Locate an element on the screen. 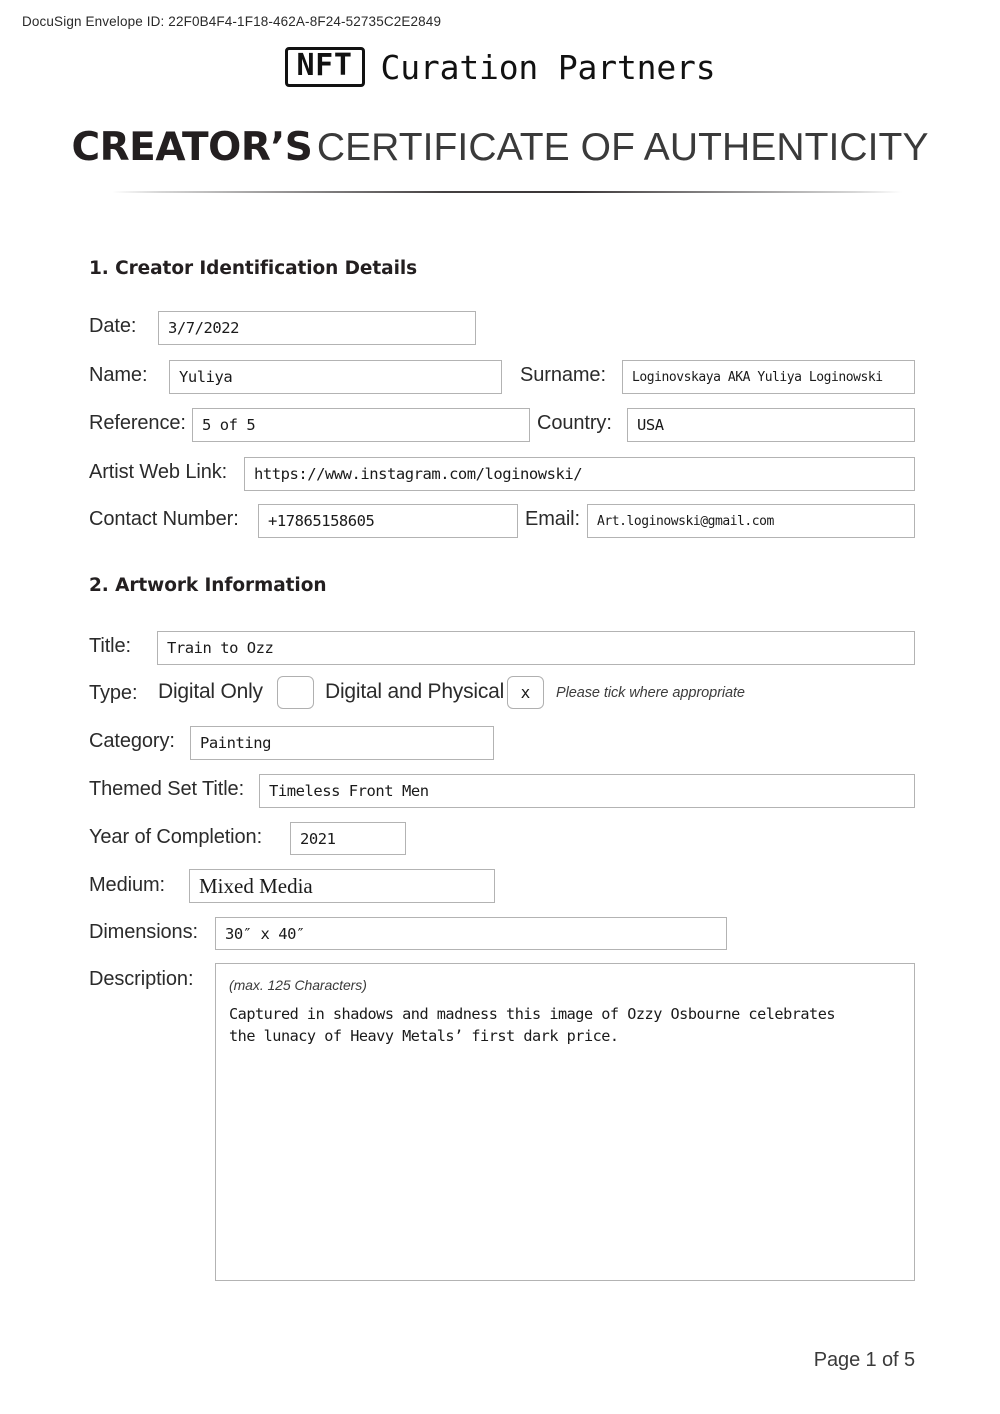 The height and width of the screenshot is (1414, 1000). medium-label: Medium: is located at coordinates (127, 885).